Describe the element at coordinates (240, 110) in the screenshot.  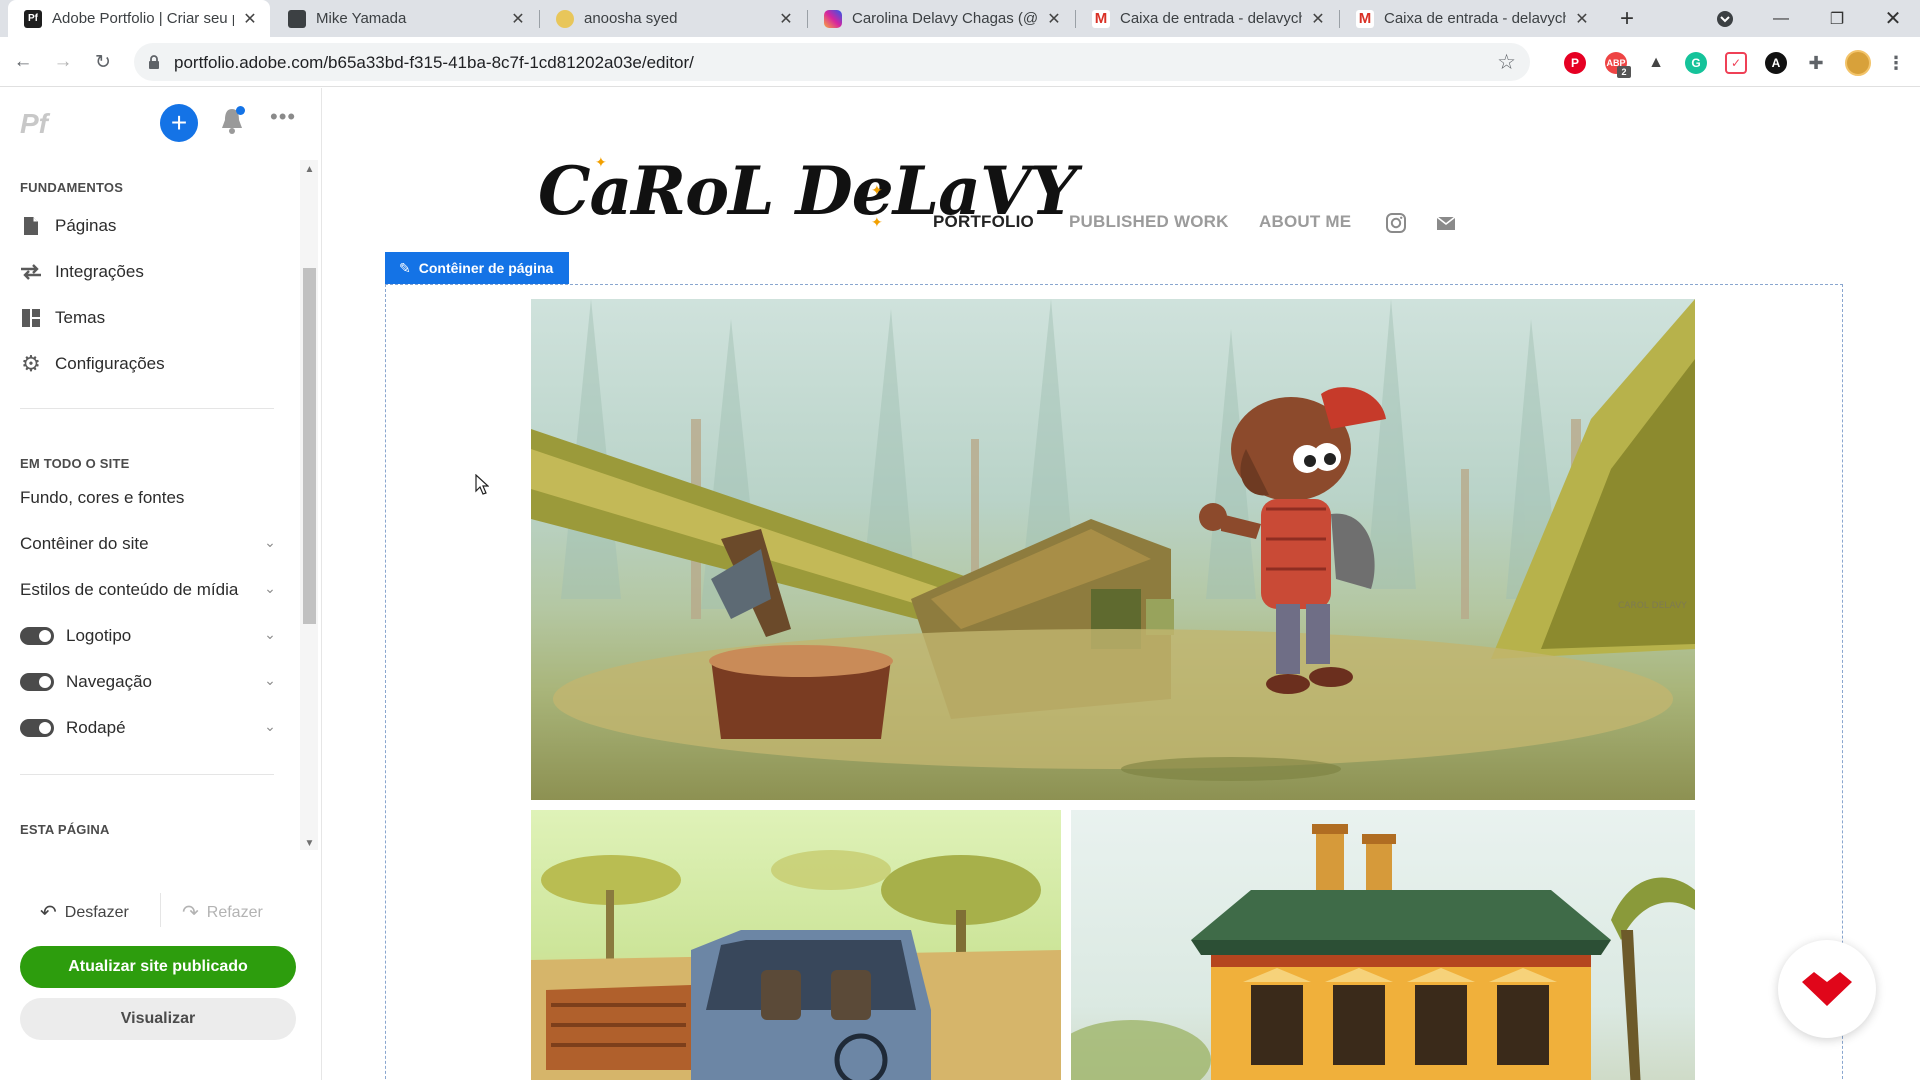
I see `notification-dot` at that location.